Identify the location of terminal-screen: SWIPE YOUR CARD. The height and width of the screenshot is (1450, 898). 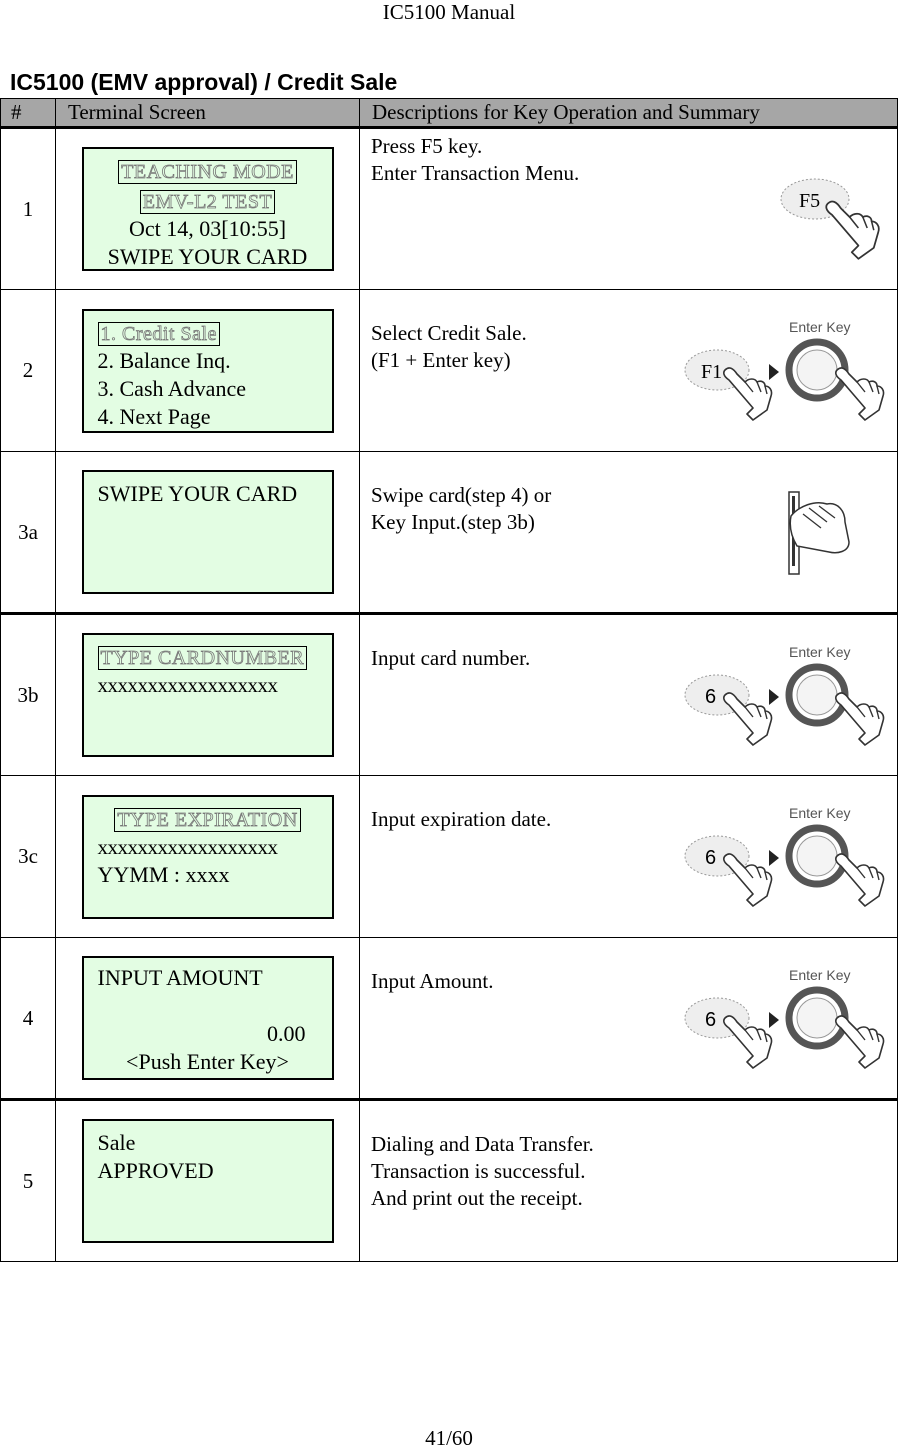
(207, 532).